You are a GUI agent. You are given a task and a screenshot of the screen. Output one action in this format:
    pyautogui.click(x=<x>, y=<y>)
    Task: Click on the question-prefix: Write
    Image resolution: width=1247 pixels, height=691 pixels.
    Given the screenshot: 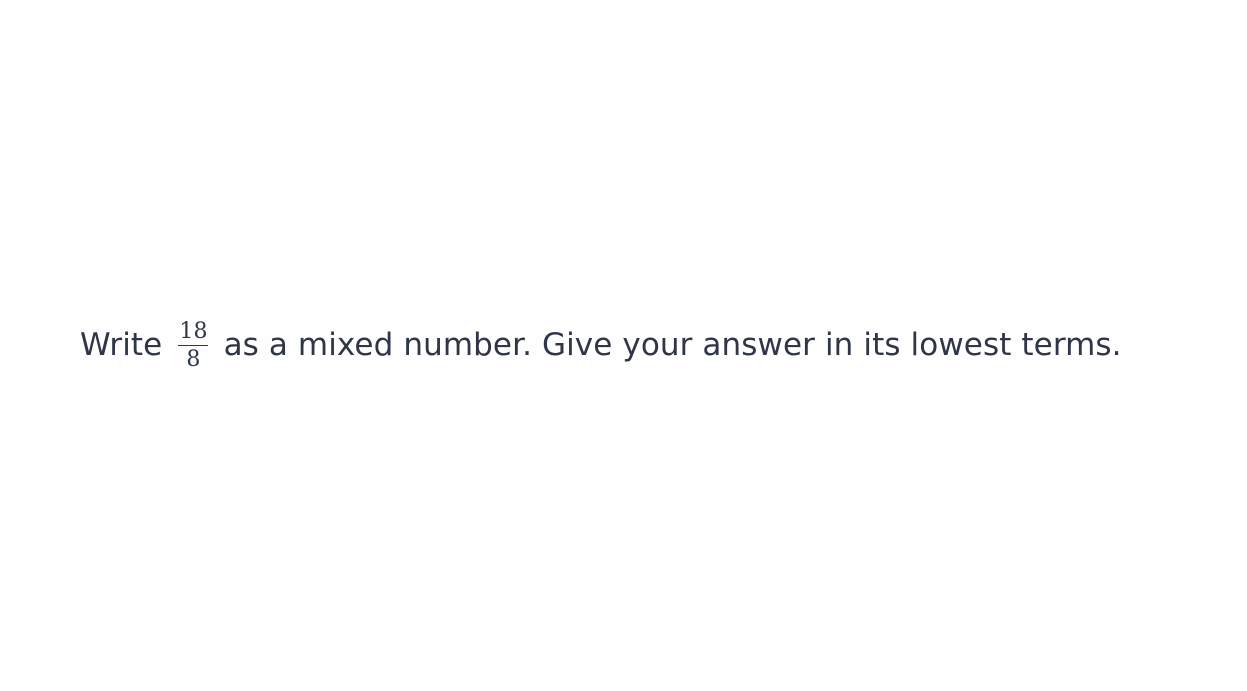 What is the action you would take?
    pyautogui.click(x=121, y=345)
    